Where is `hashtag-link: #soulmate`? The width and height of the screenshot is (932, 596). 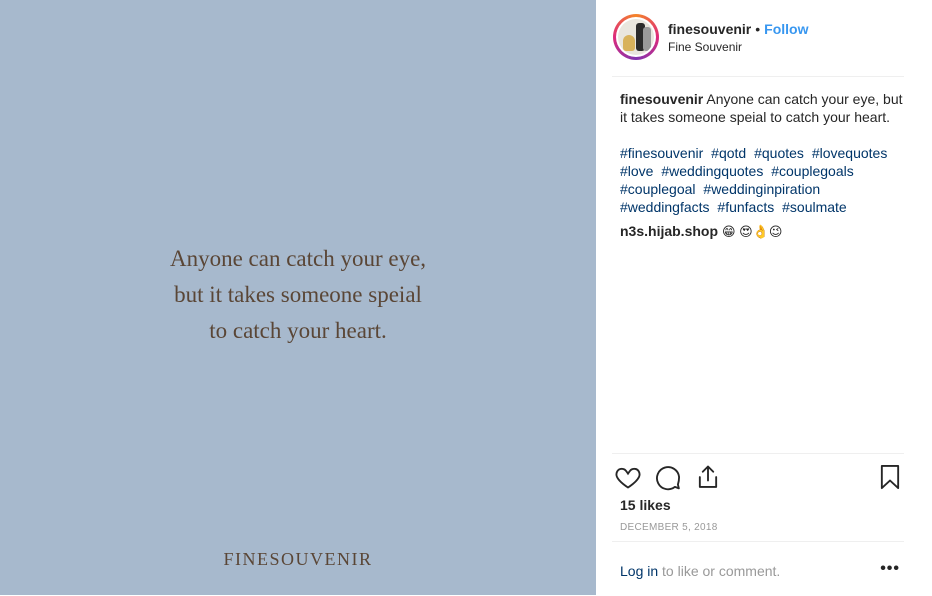 hashtag-link: #soulmate is located at coordinates (814, 207).